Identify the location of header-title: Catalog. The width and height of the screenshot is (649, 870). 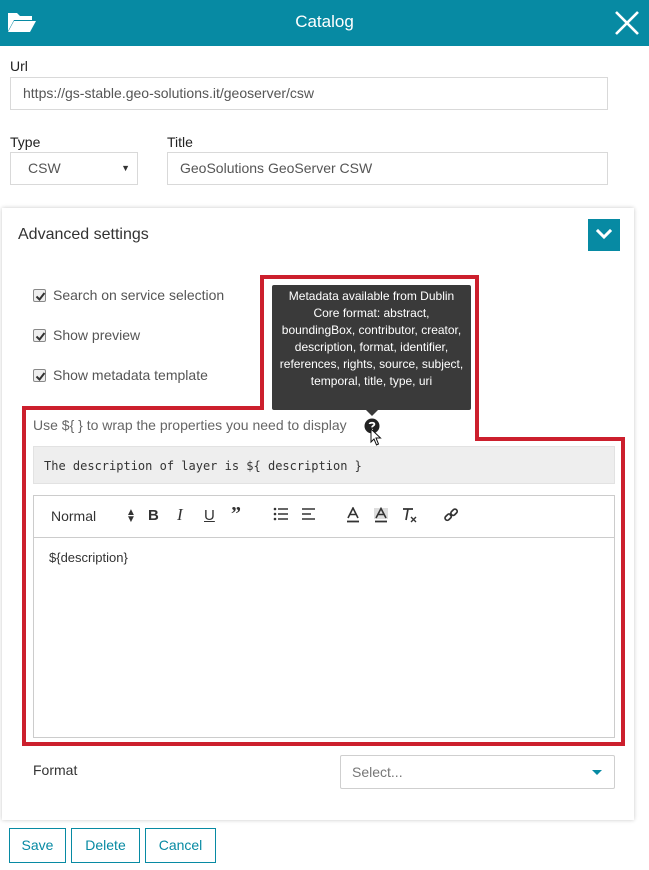
(324, 21).